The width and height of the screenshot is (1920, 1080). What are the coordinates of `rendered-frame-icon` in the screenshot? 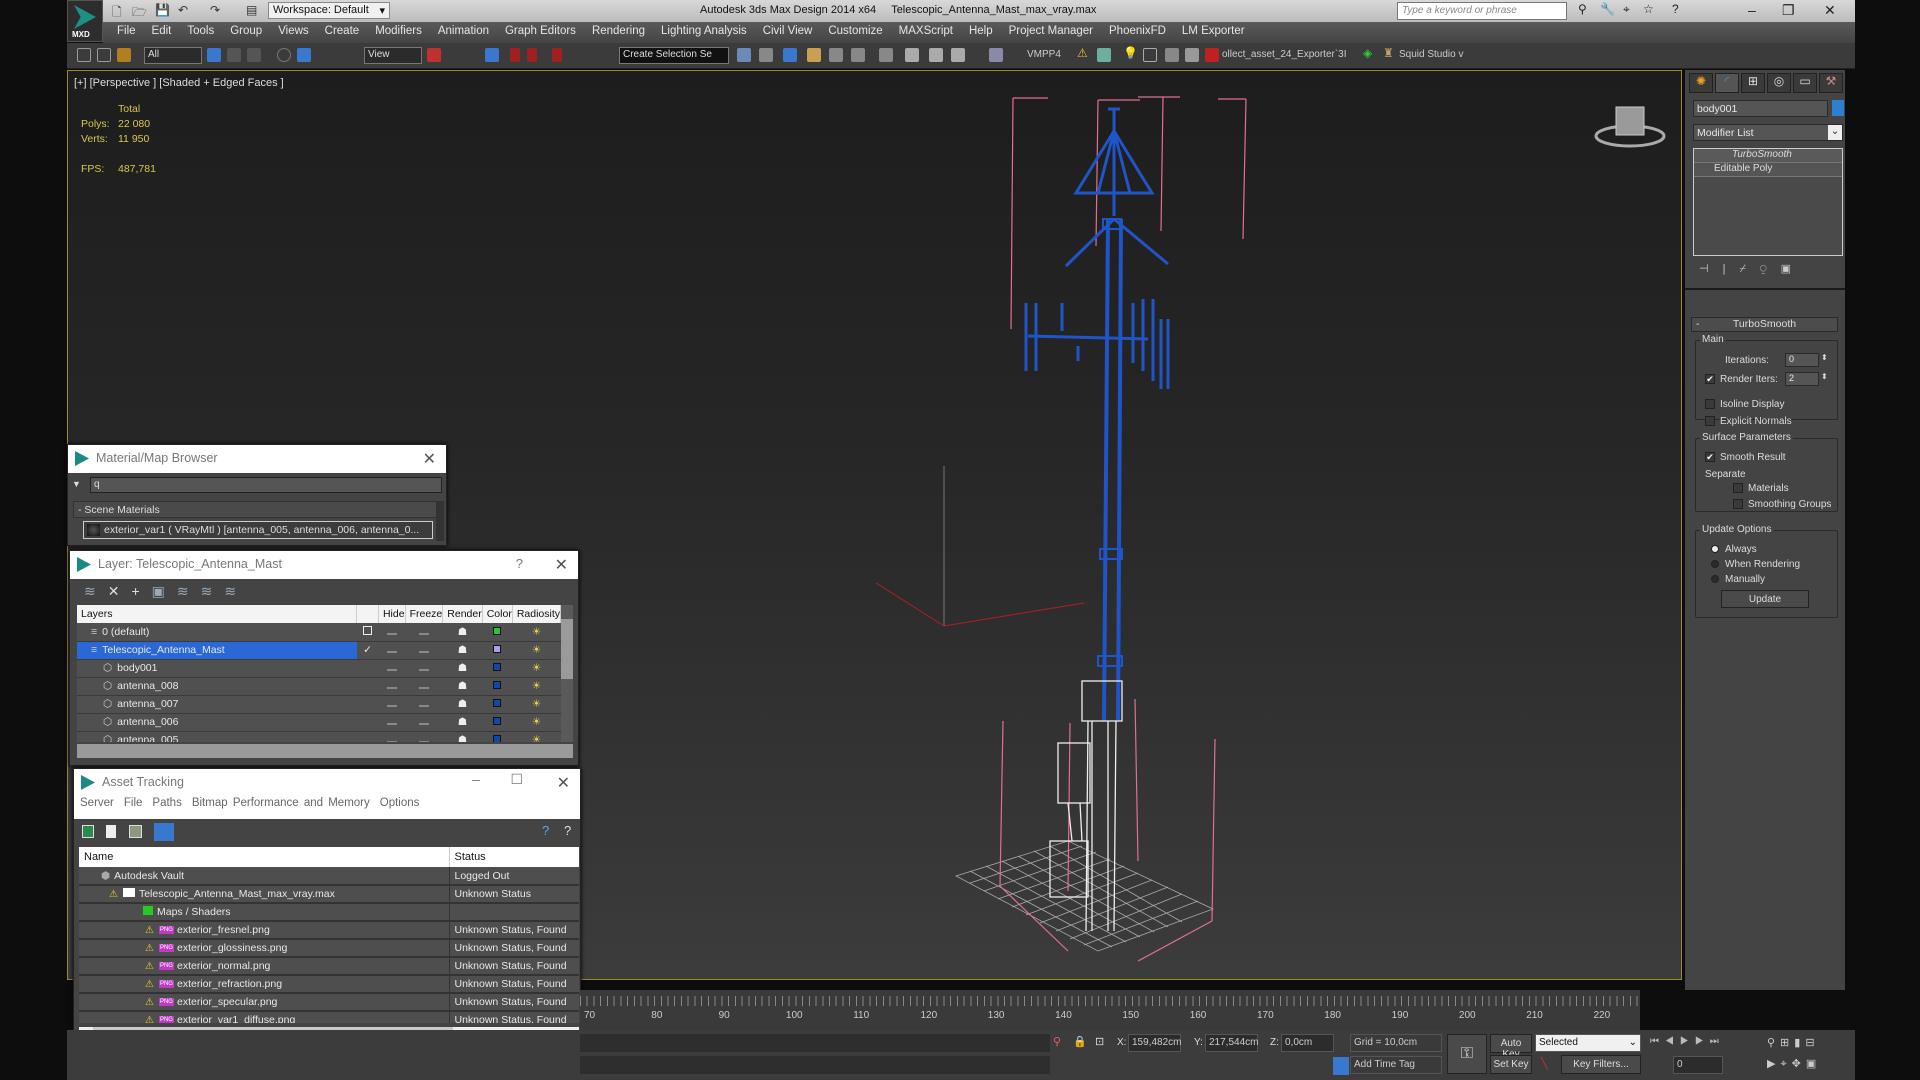 It's located at (936, 55).